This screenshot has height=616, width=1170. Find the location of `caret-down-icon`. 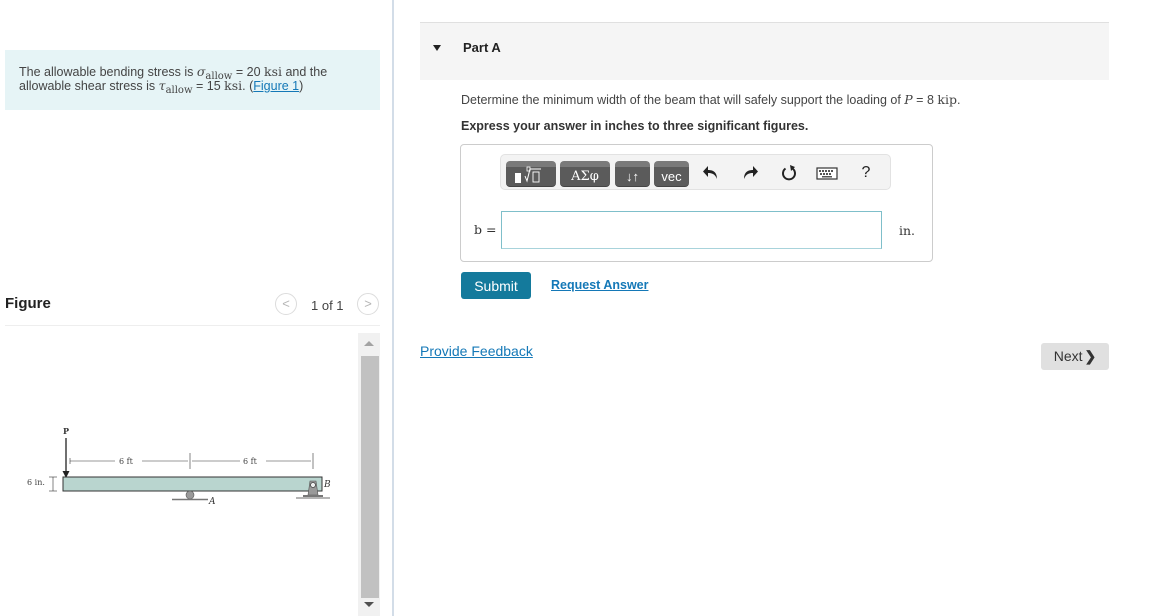

caret-down-icon is located at coordinates (437, 48).